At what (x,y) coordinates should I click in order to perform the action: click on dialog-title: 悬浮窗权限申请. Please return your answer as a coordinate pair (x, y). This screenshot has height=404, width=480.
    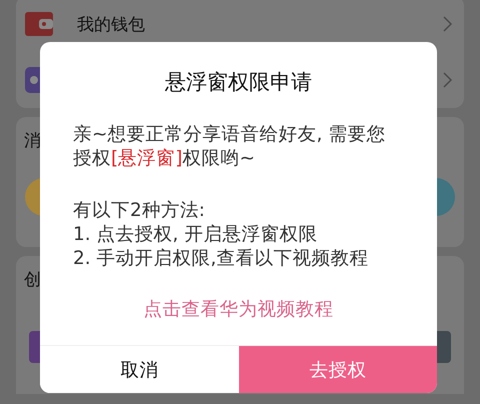
    Looking at the image, I should click on (238, 82).